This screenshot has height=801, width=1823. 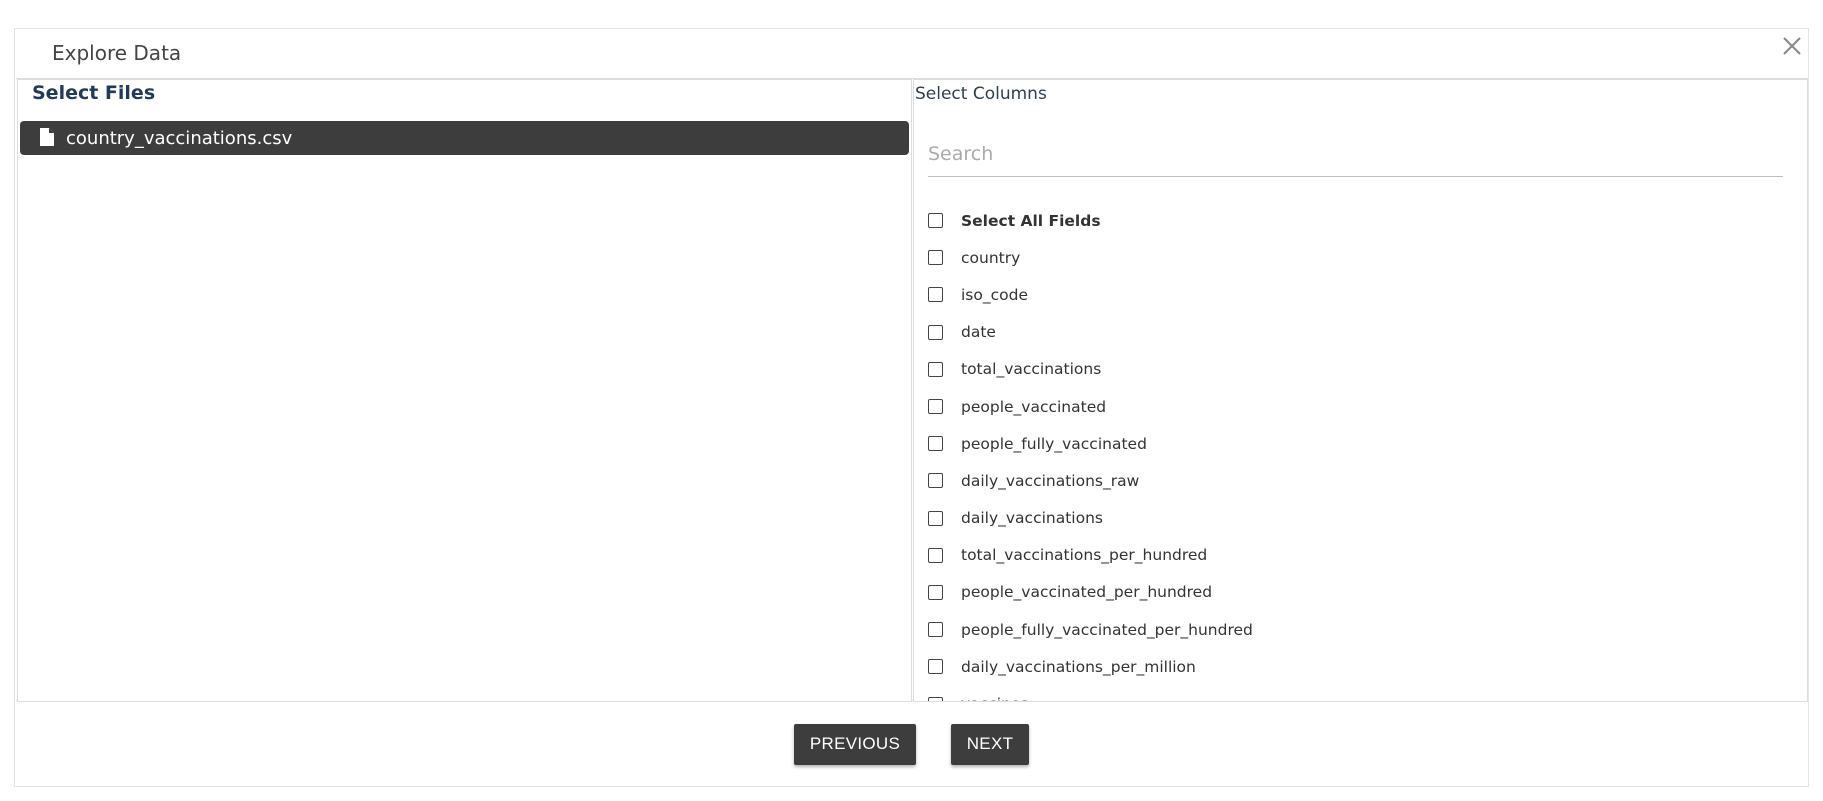 What do you see at coordinates (1034, 406) in the screenshot?
I see `field-label: people_vaccinated` at bounding box center [1034, 406].